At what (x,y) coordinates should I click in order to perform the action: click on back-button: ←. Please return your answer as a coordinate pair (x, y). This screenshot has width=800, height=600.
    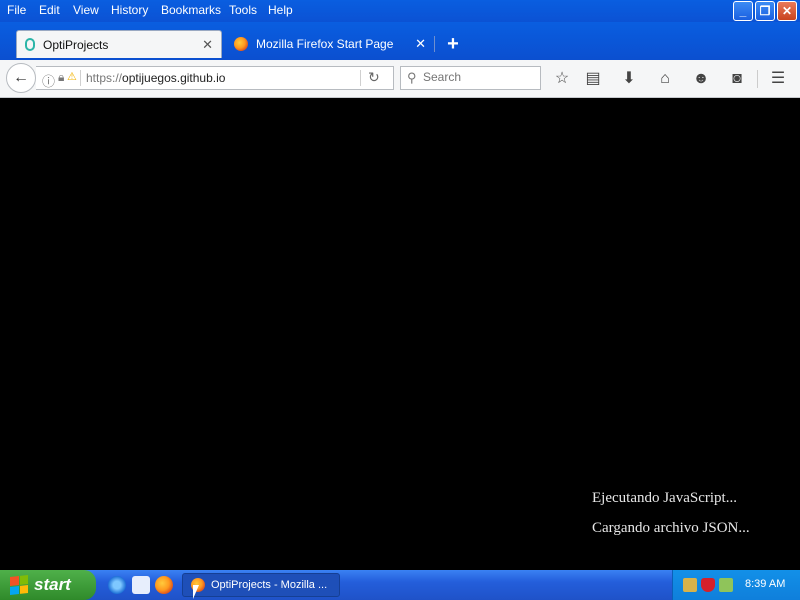
    Looking at the image, I should click on (21, 78).